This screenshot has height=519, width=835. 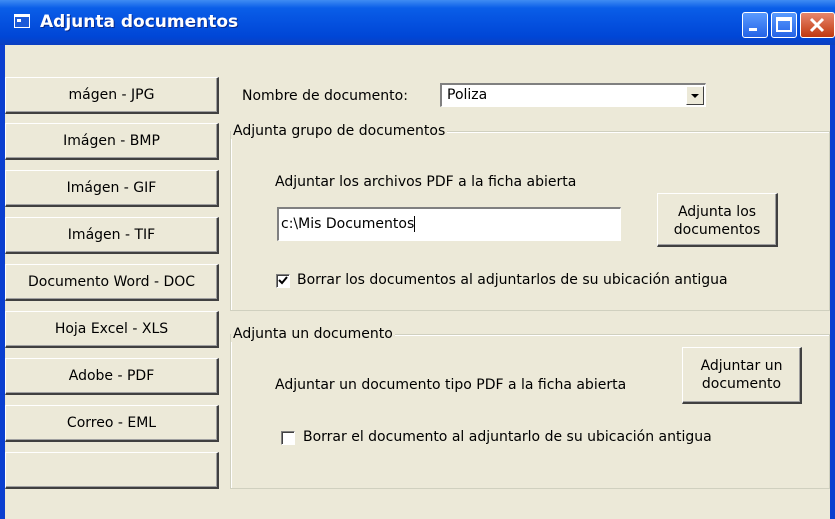 What do you see at coordinates (717, 230) in the screenshot?
I see `attach-documents-label-2: documentos` at bounding box center [717, 230].